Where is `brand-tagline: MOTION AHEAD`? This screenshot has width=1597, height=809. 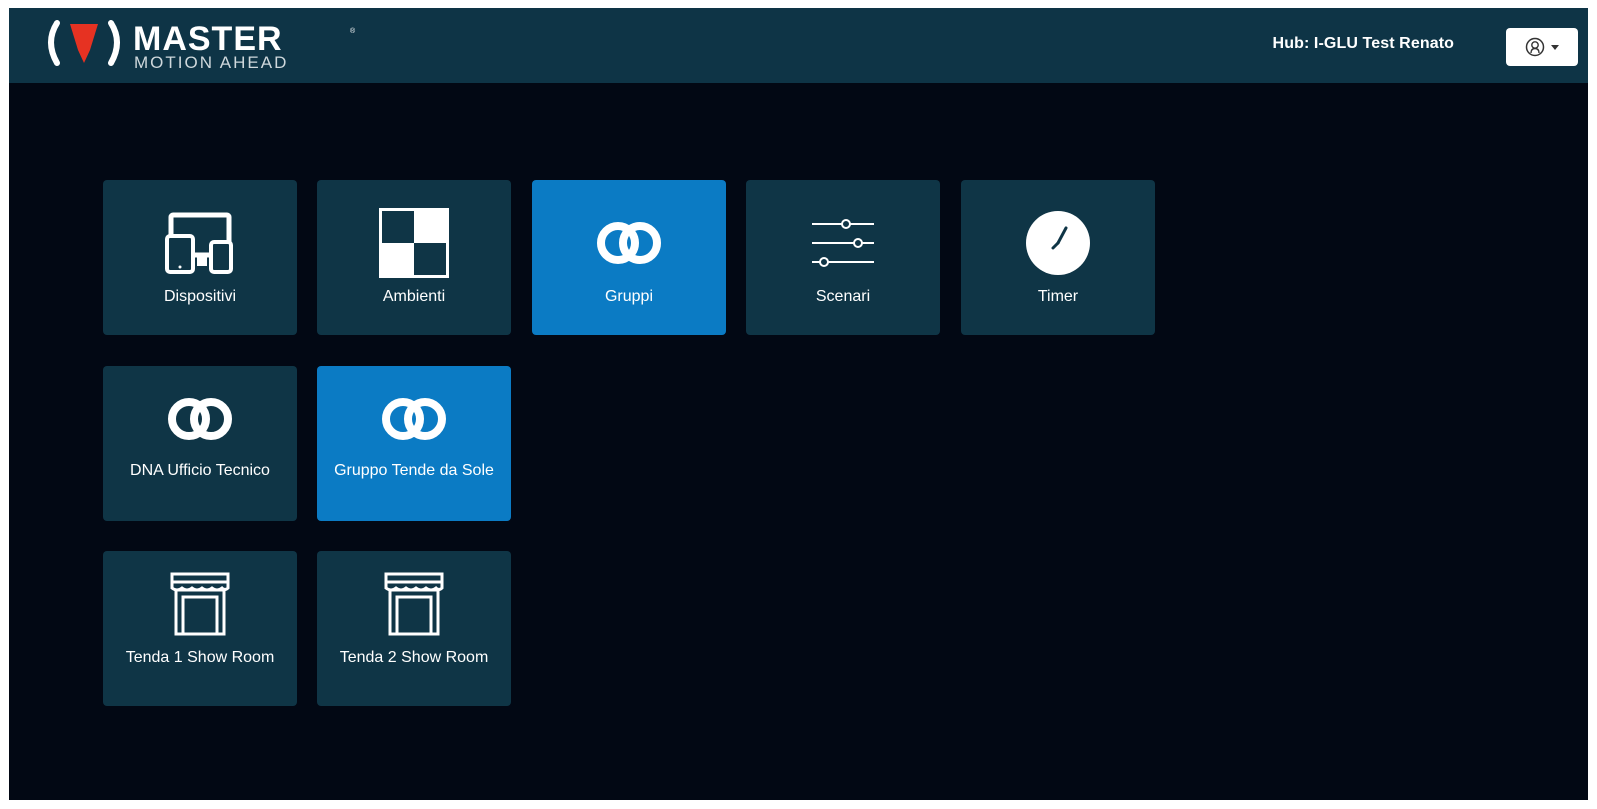 brand-tagline: MOTION AHEAD is located at coordinates (211, 61).